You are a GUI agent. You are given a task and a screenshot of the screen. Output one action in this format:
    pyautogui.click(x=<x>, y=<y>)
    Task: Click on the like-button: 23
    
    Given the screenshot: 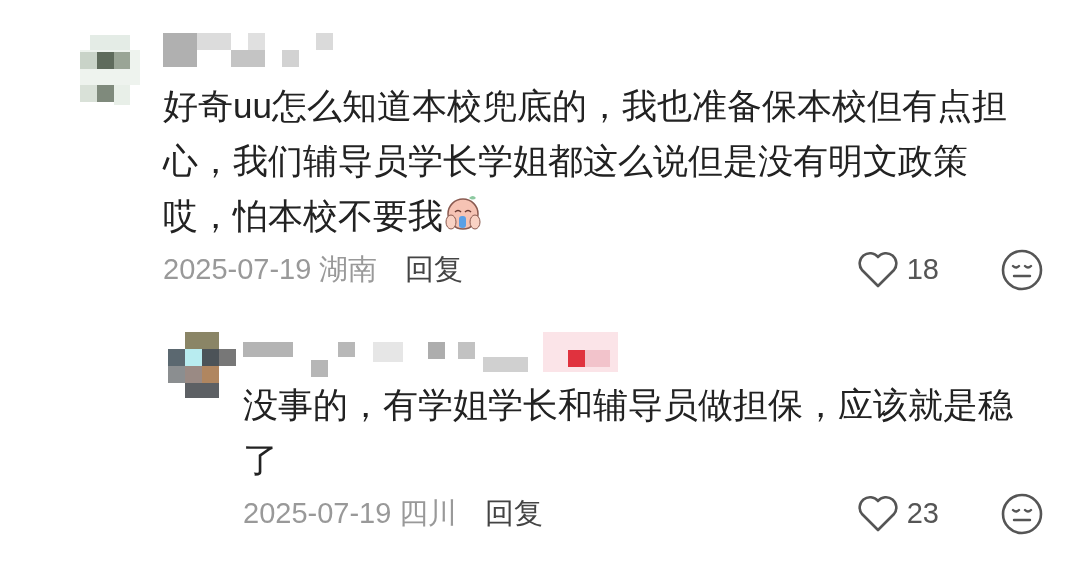 What is the action you would take?
    pyautogui.click(x=897, y=514)
    